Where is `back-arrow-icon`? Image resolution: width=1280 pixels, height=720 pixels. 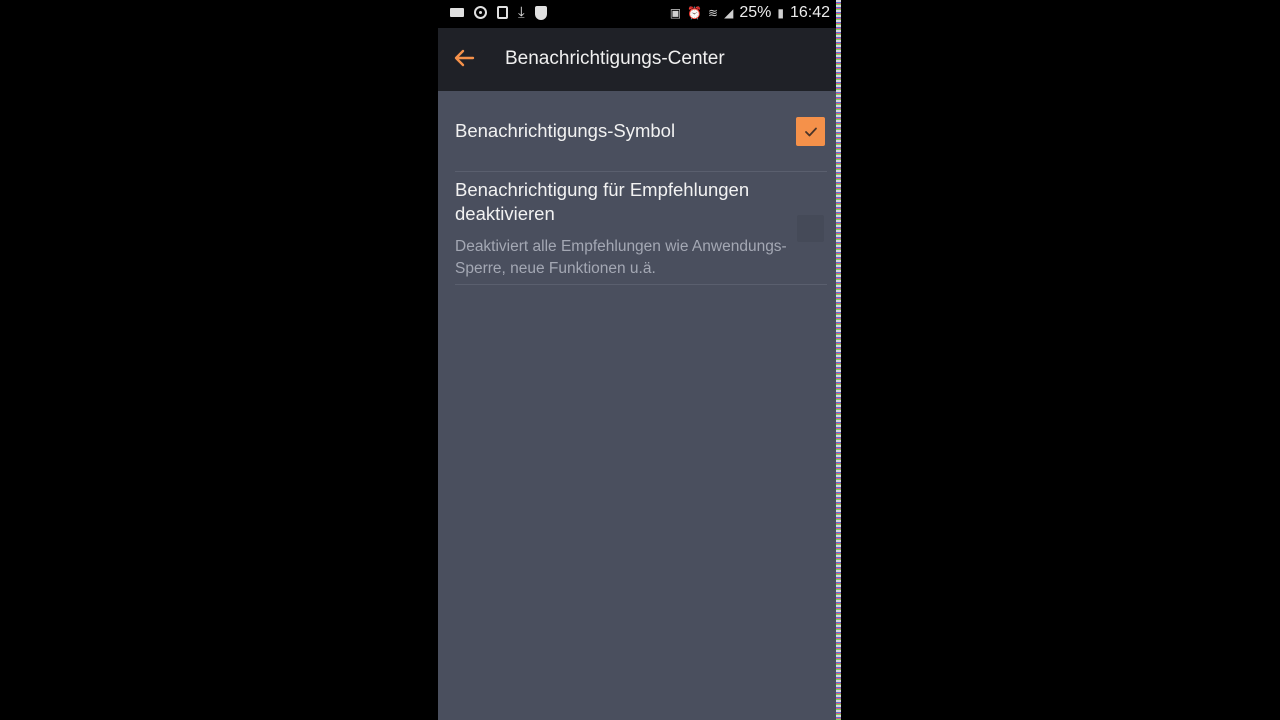 back-arrow-icon is located at coordinates (464, 58).